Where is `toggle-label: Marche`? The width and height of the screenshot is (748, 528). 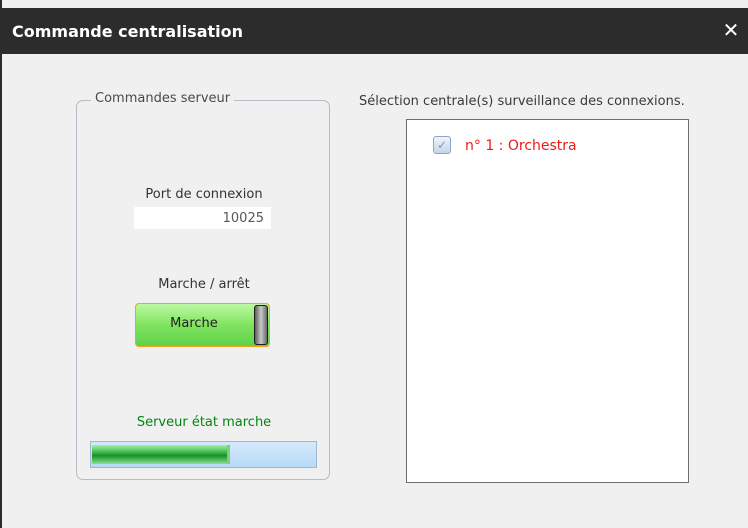
toggle-label: Marche is located at coordinates (194, 323).